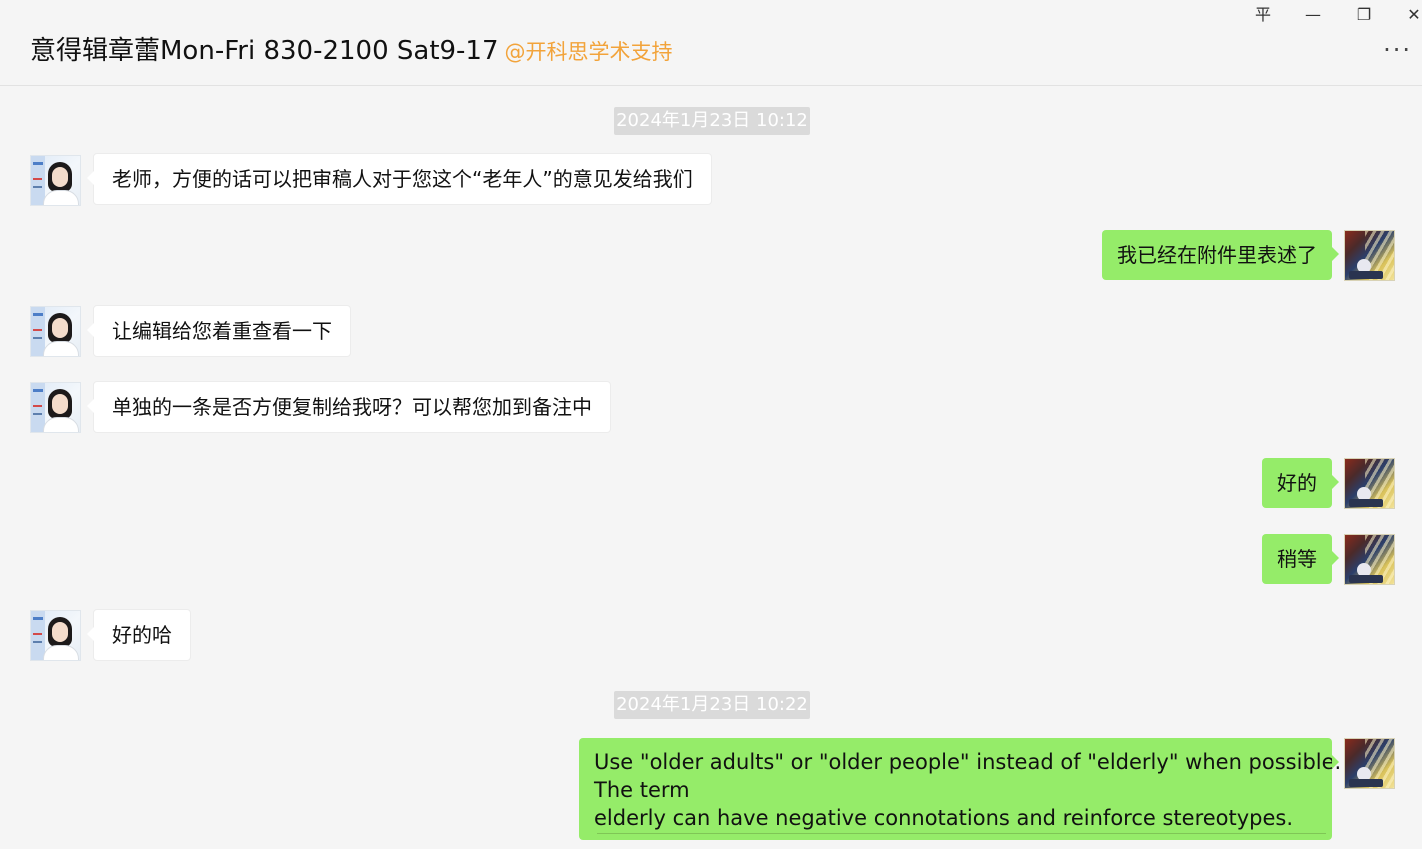  I want to click on message-timestamp: 2024年1月23日 10:12, so click(712, 121).